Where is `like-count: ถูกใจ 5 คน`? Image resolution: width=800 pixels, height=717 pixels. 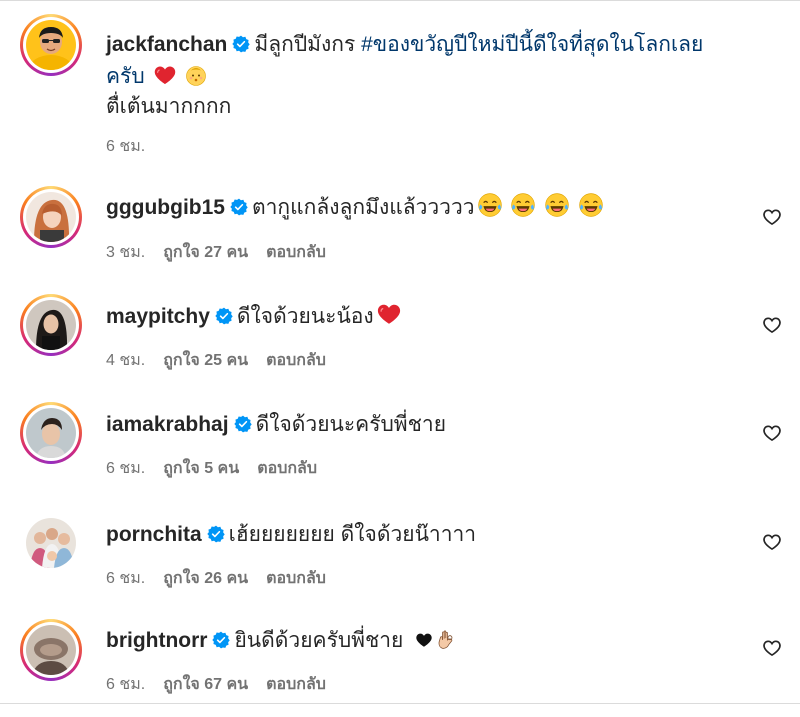
like-count: ถูกใจ 5 คน is located at coordinates (201, 468).